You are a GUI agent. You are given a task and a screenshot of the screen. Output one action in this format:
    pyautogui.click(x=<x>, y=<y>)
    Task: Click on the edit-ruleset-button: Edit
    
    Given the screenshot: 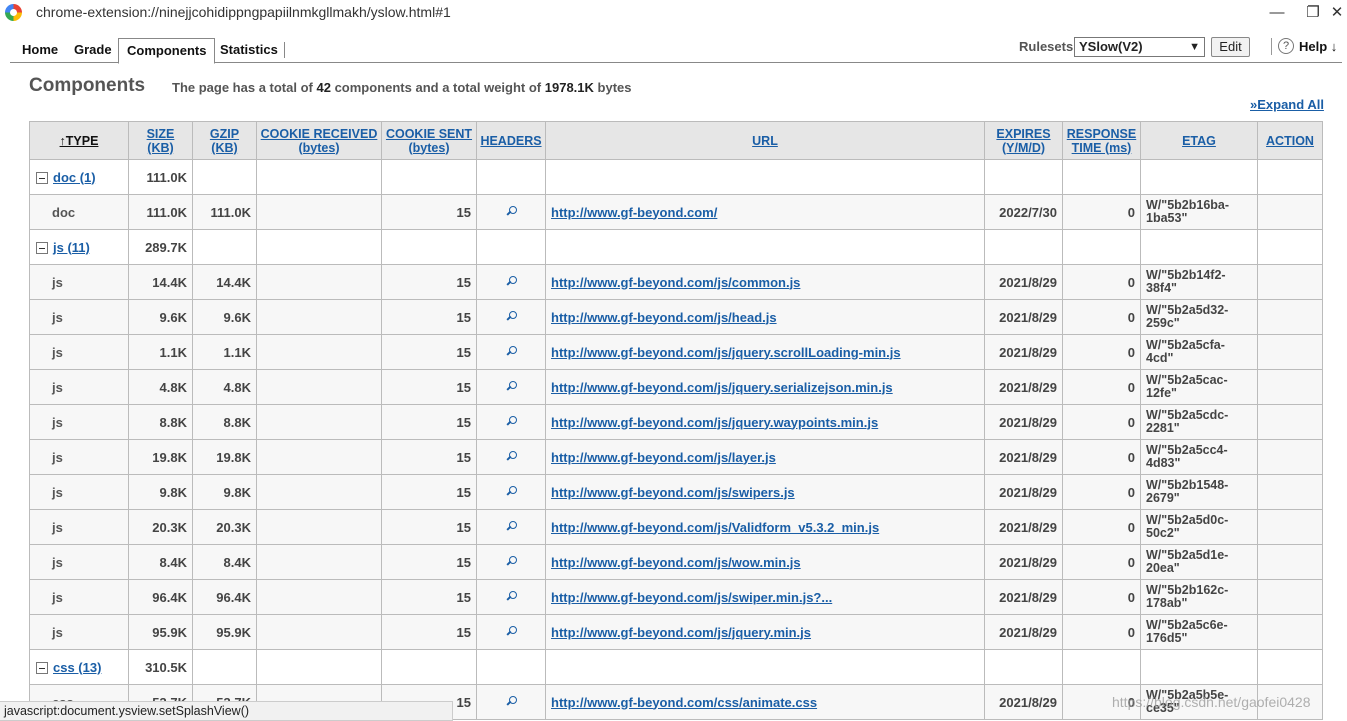 What is the action you would take?
    pyautogui.click(x=1230, y=47)
    